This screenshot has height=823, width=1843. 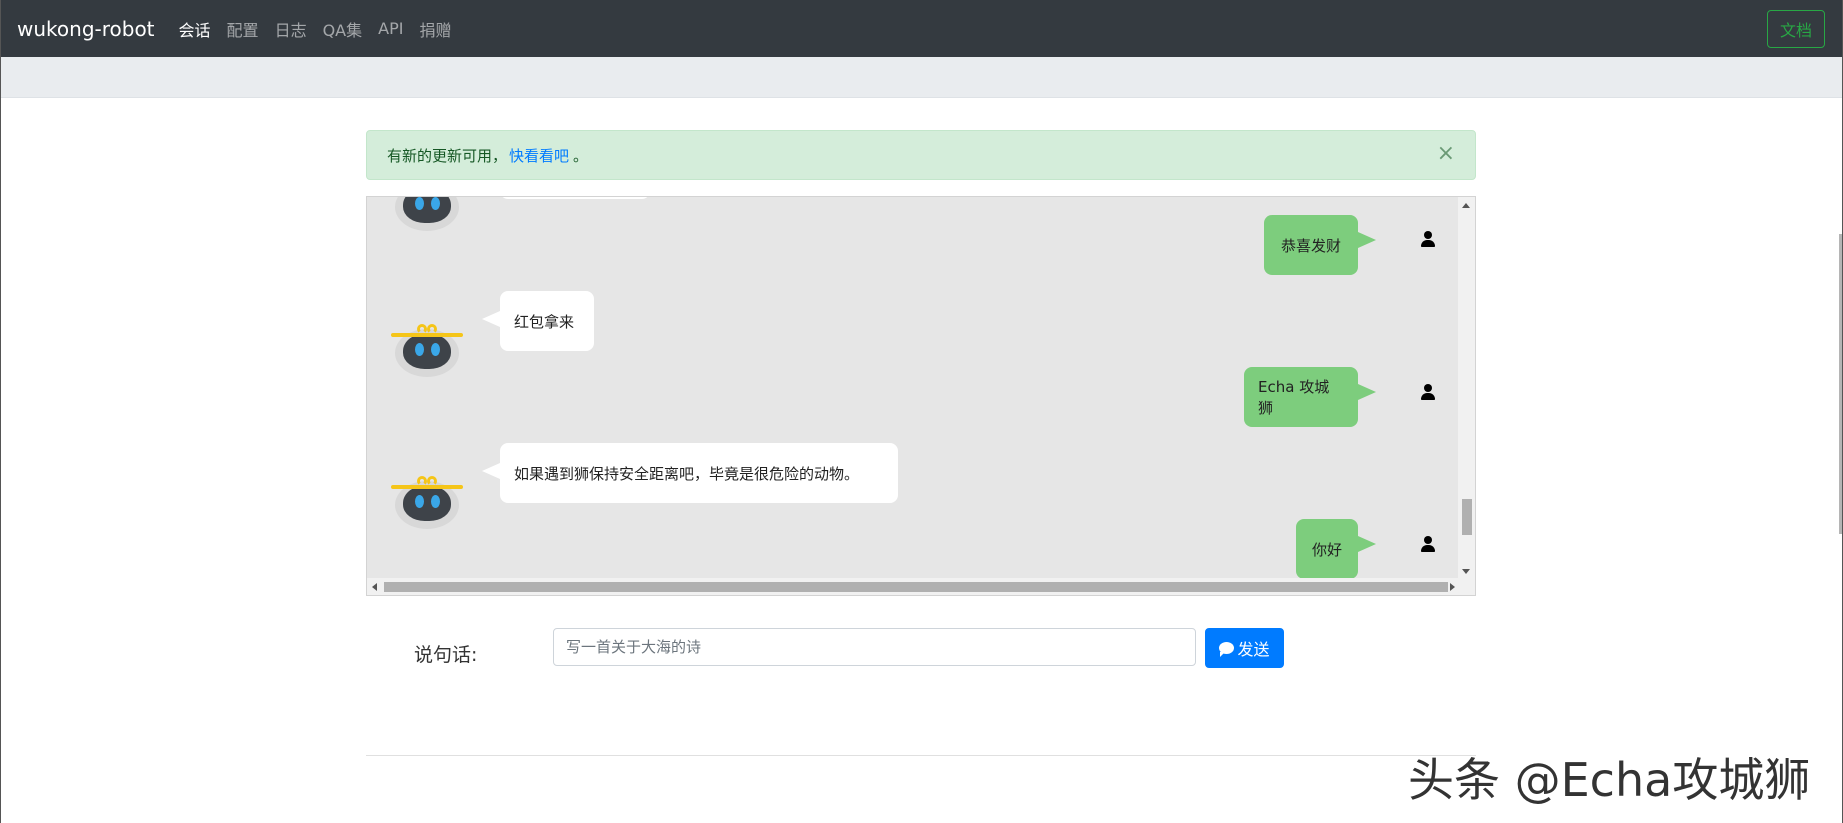 I want to click on nav-link-donate: 捐赠, so click(x=435, y=29).